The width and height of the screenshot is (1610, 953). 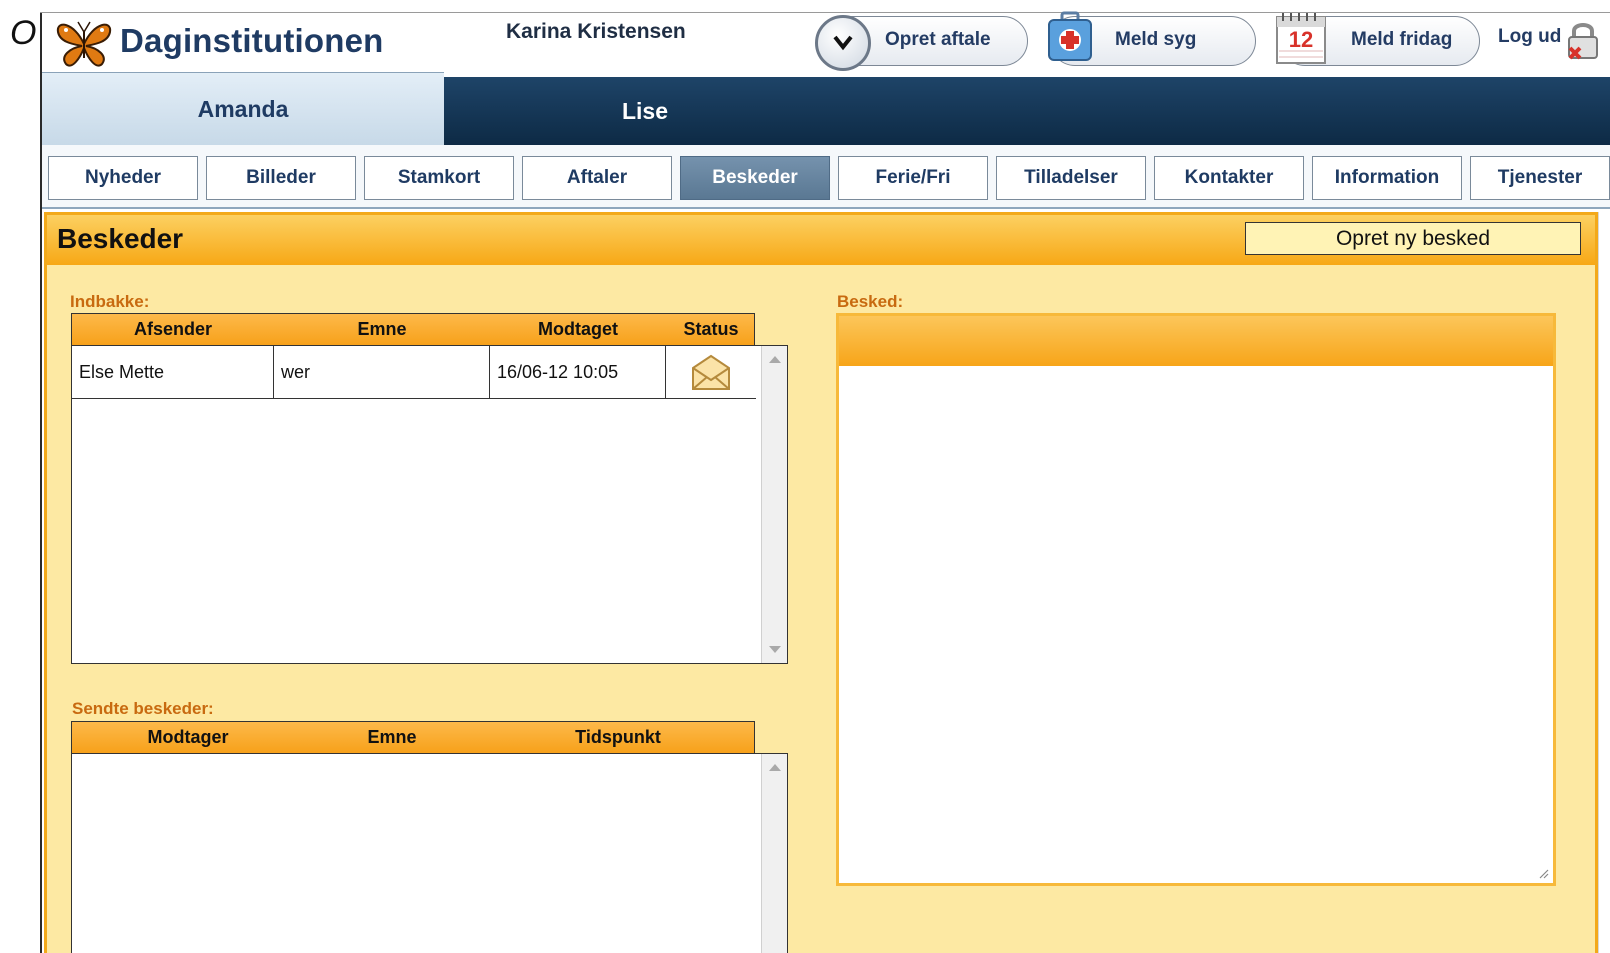 I want to click on inbox-row-sender: Else Mette, so click(x=173, y=372).